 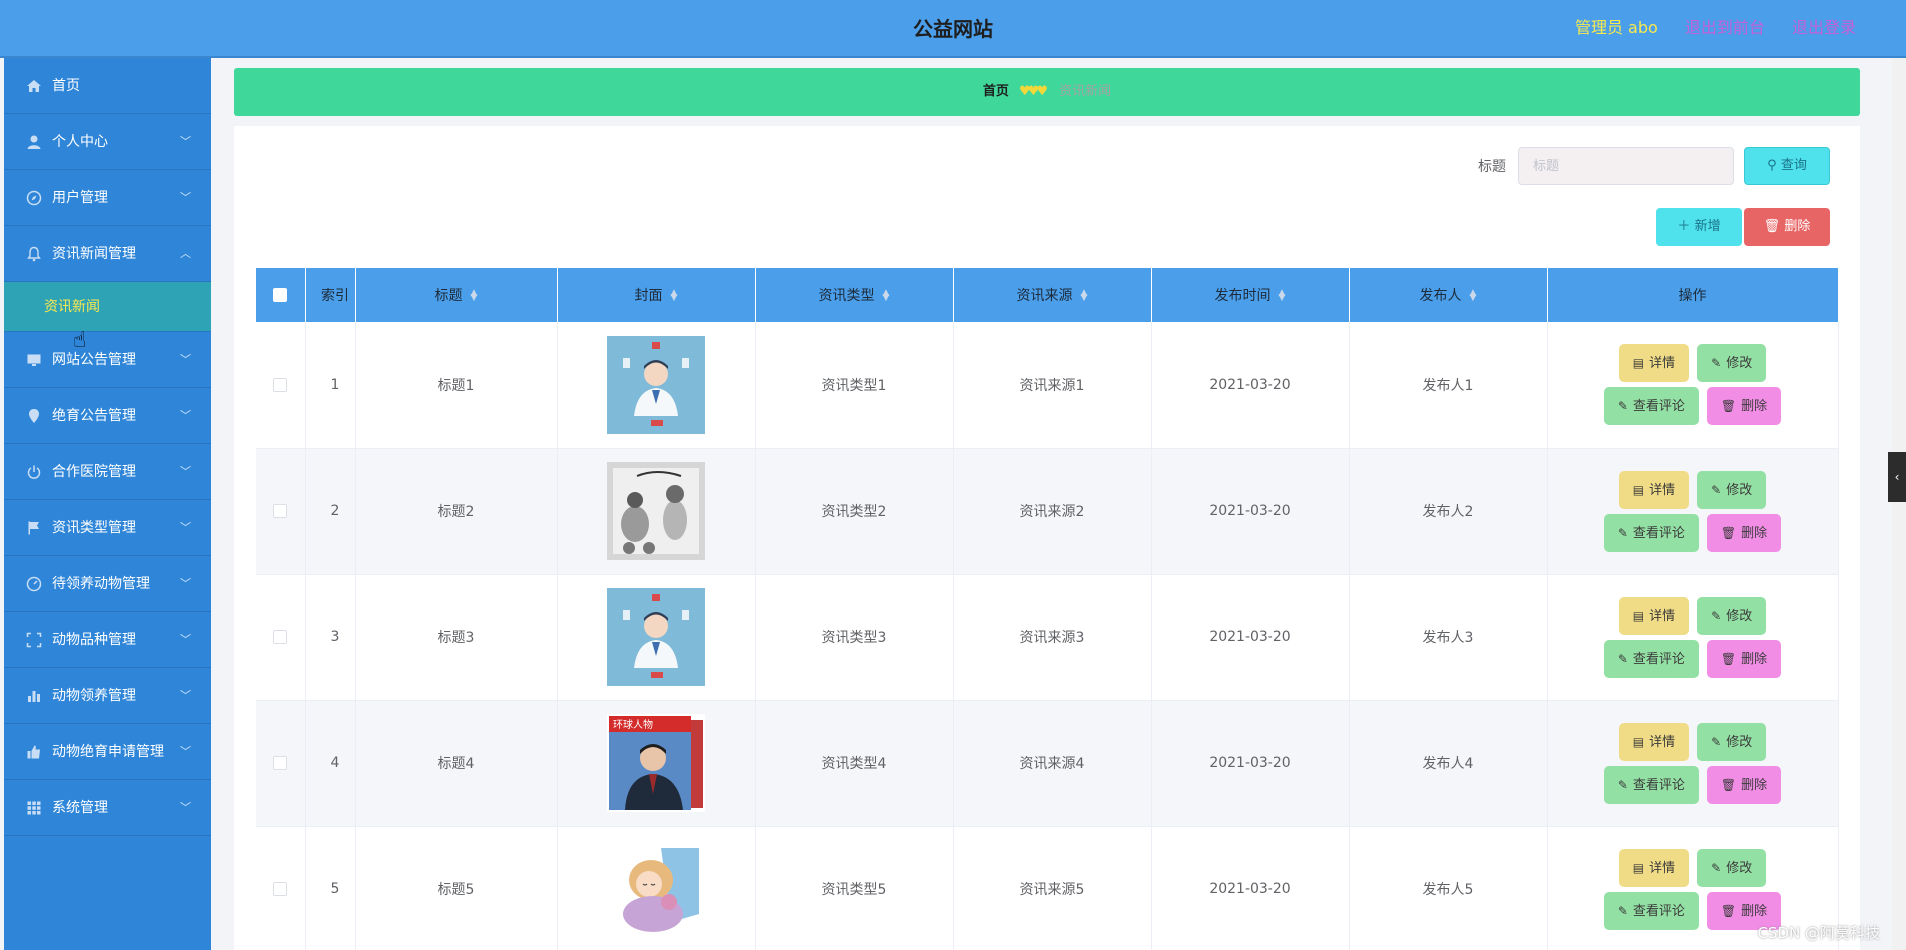 What do you see at coordinates (1899, 504) in the screenshot?
I see `vertical-scrollbar` at bounding box center [1899, 504].